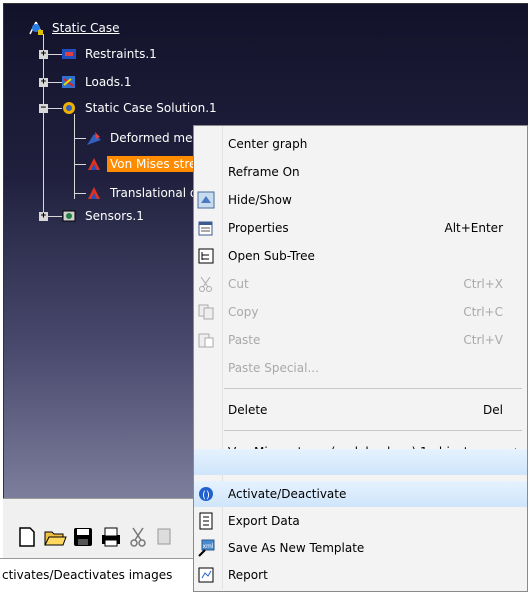 The image size is (529, 592). I want to click on print-icon, so click(111, 537).